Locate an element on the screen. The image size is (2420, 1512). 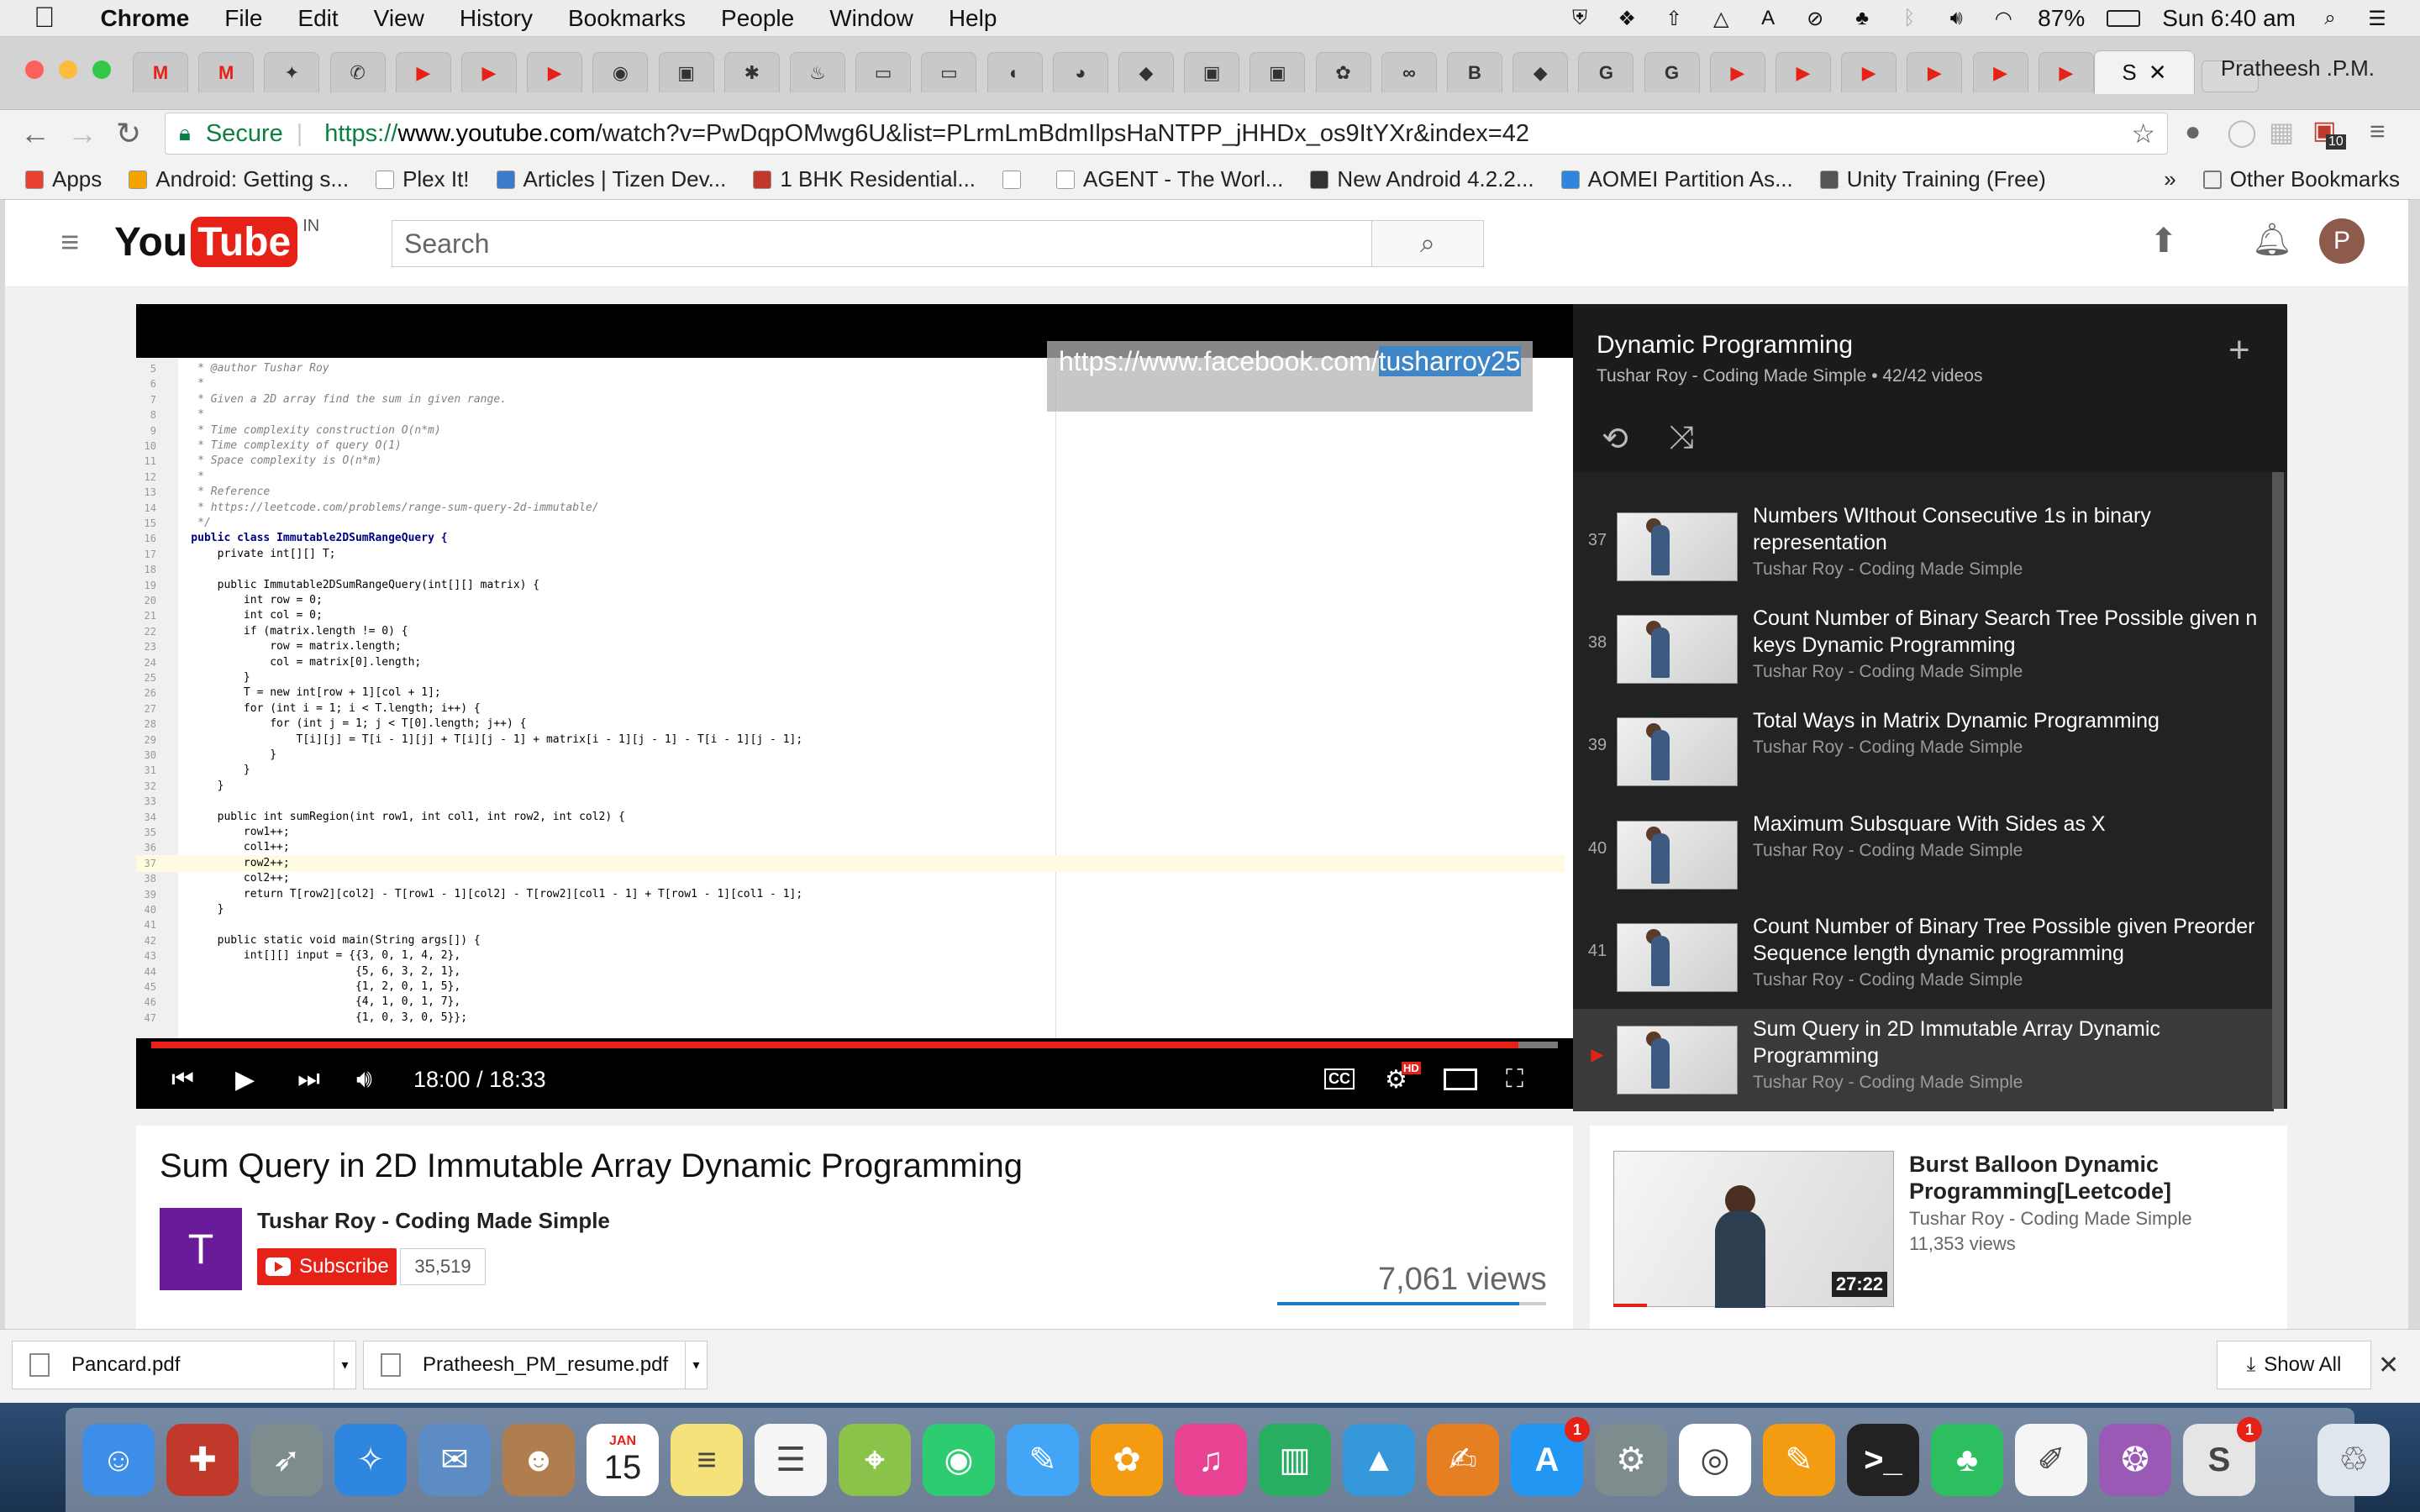
captions-button: CC is located at coordinates (1339, 1078).